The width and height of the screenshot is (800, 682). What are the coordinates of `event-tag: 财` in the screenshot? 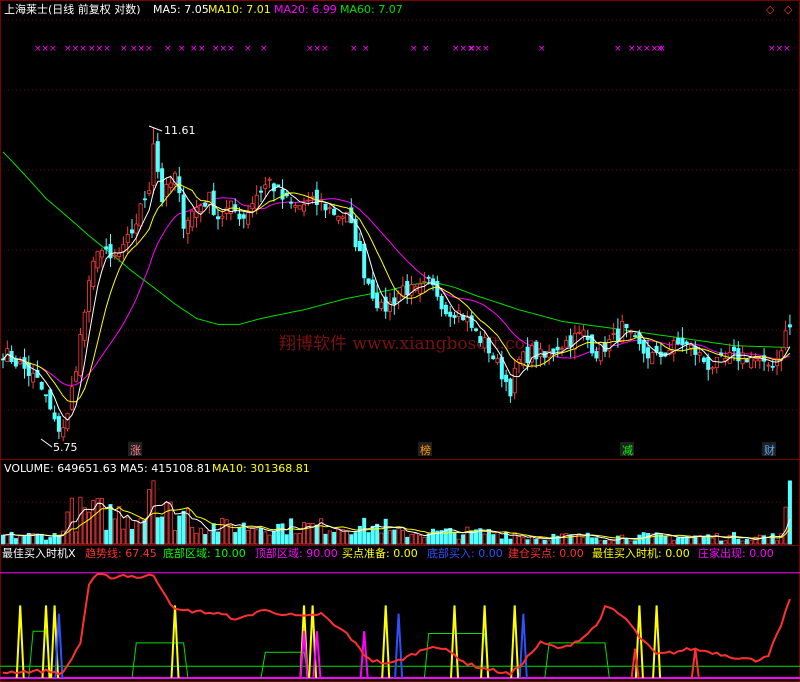 It's located at (769, 450).